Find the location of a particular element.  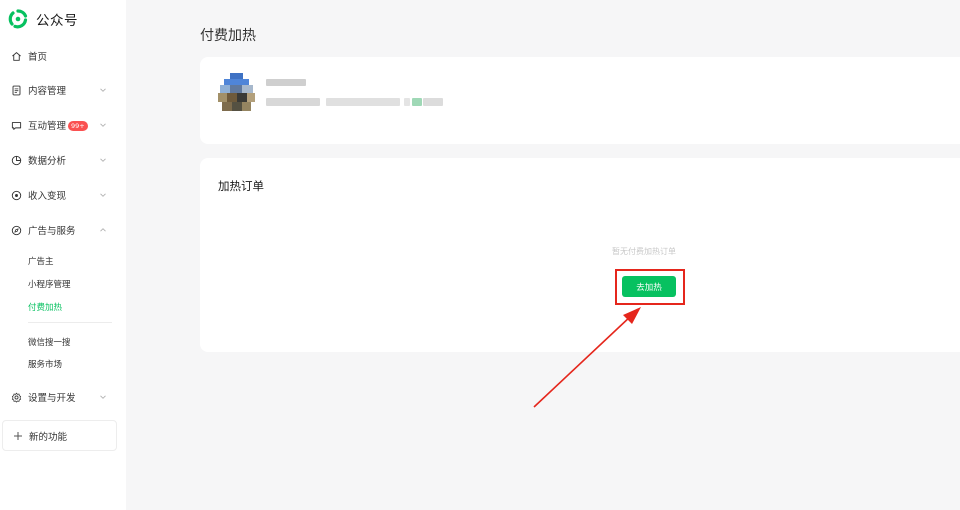

account-name-blurred is located at coordinates (286, 82).